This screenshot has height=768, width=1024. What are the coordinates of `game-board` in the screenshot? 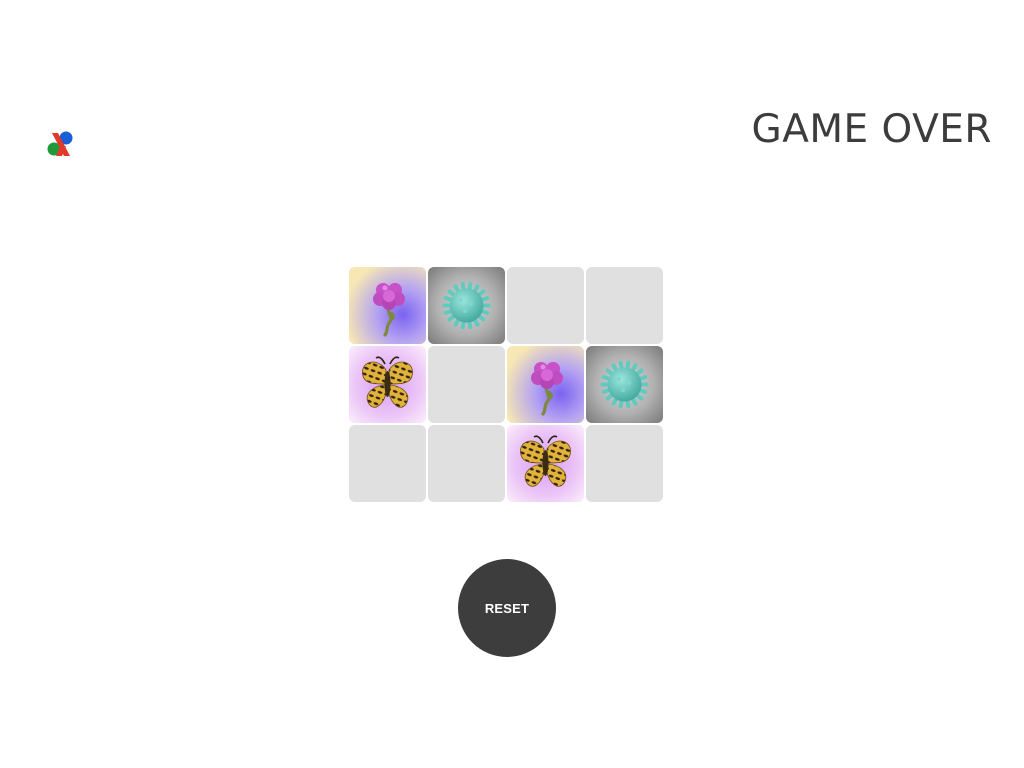 It's located at (506, 384).